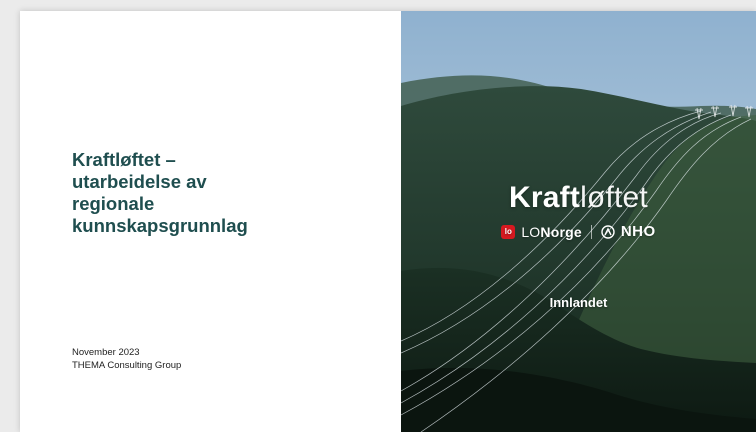  I want to click on wordmark-light: løftet, so click(614, 197).